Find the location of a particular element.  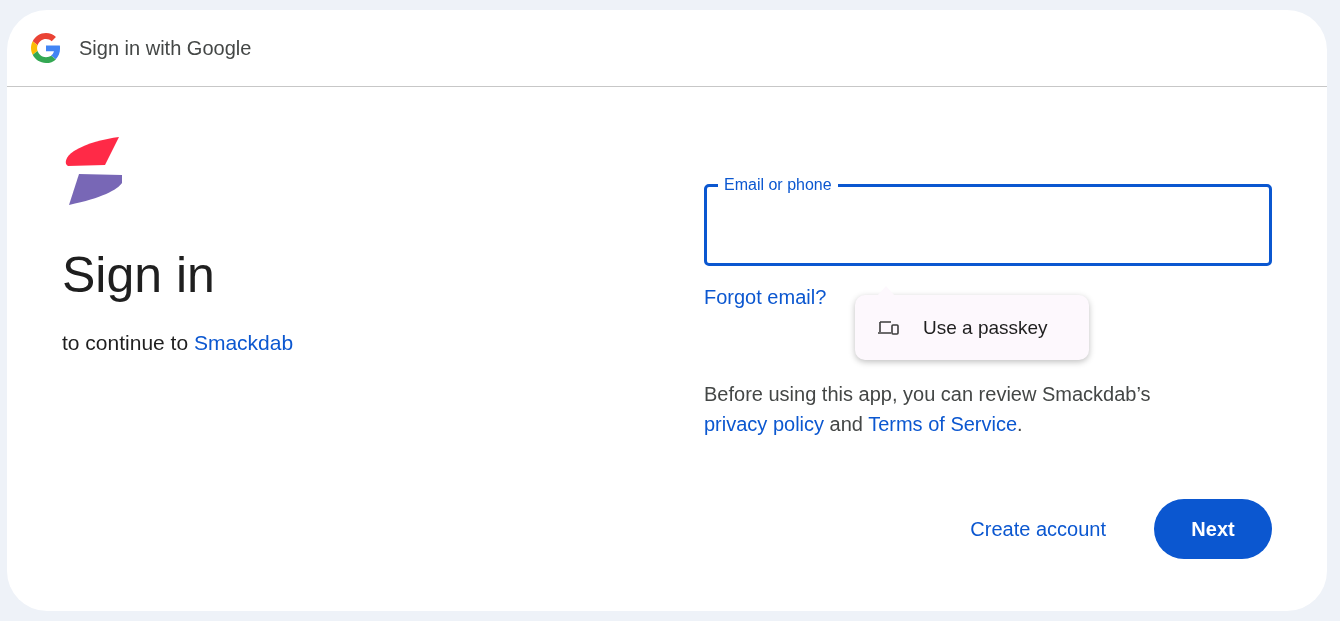

link: Terms of Service is located at coordinates (943, 424).